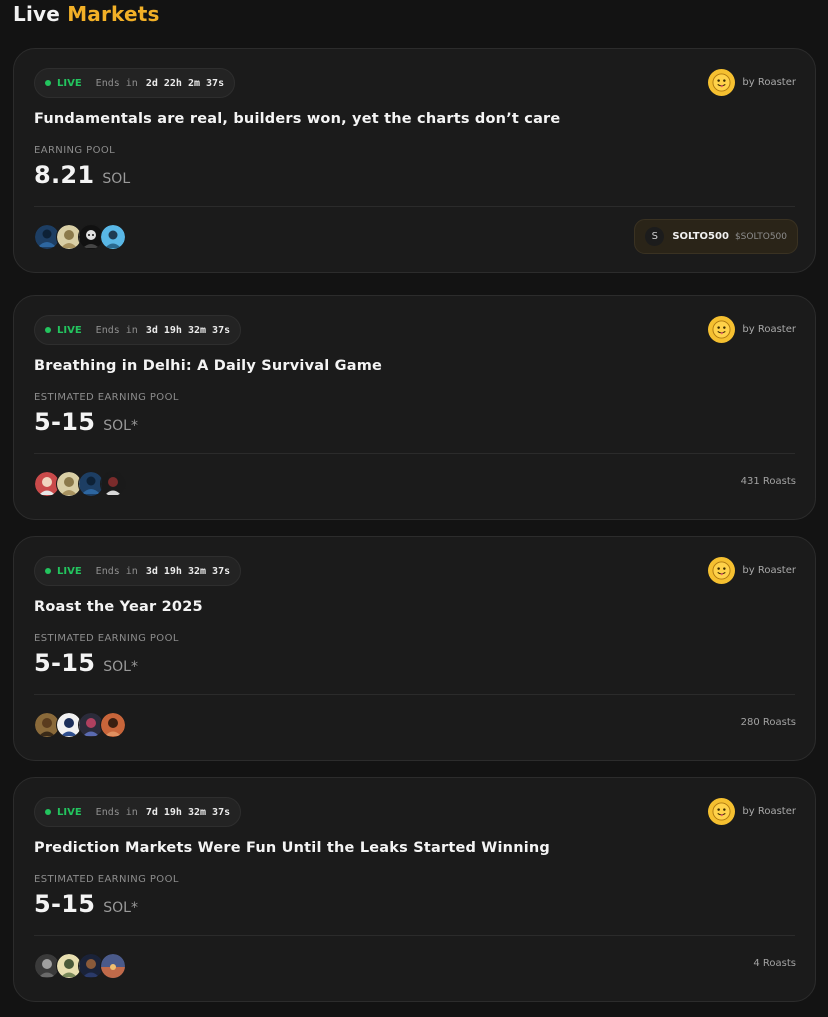 Image resolution: width=828 pixels, height=1017 pixels. I want to click on roasts-count: 431 Roasts, so click(768, 481).